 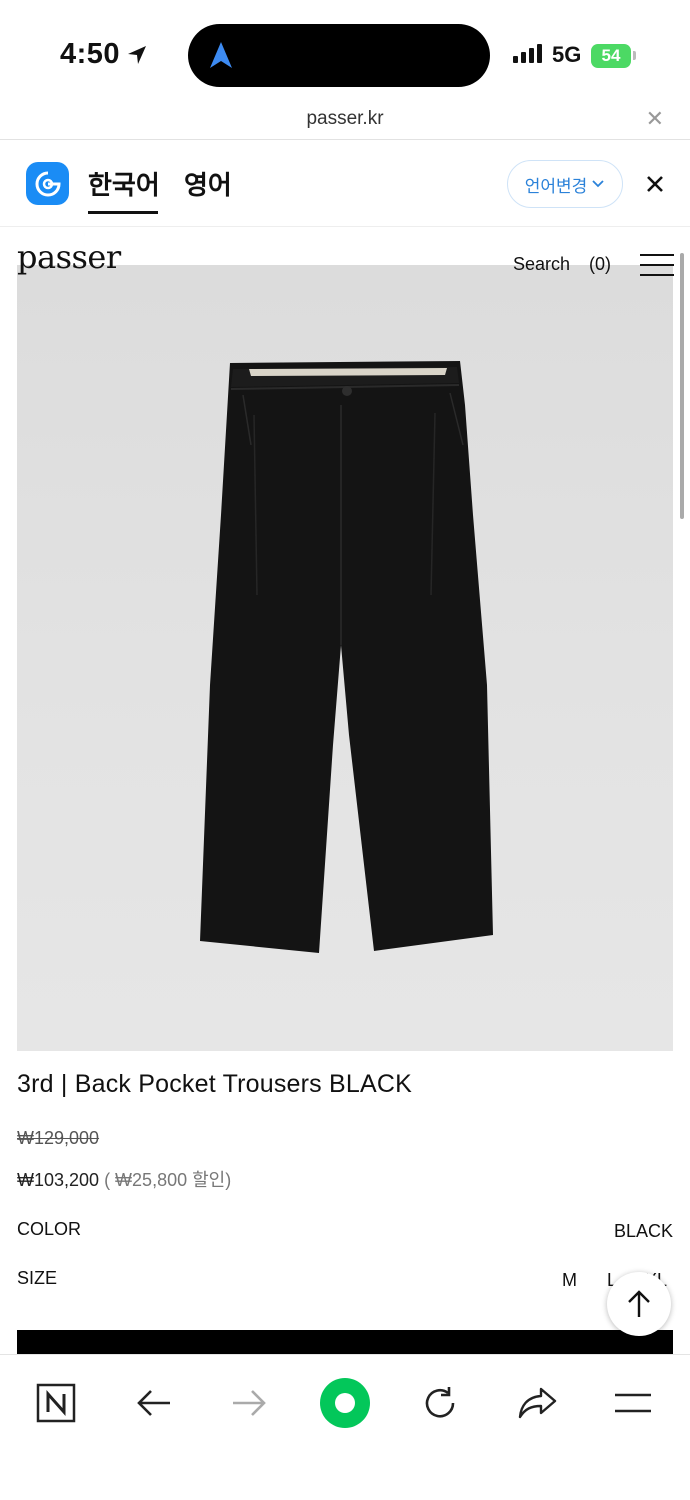 I want to click on status-time: 4:50, so click(x=104, y=54).